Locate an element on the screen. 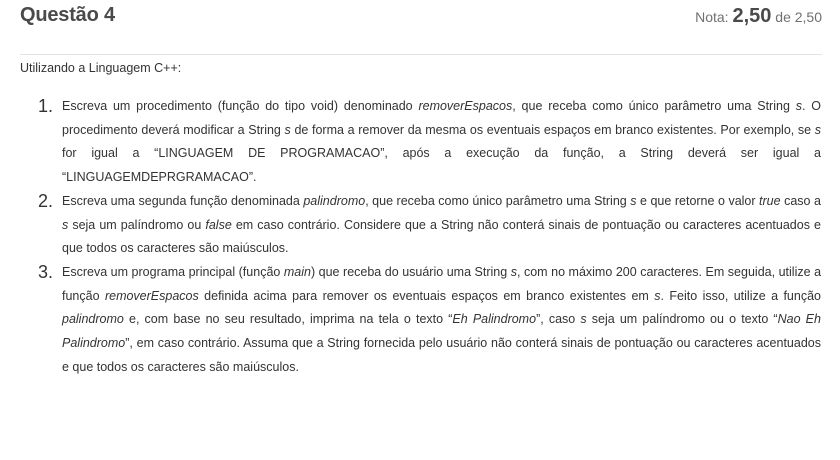 The width and height of the screenshot is (840, 460). item-text: ”, caso is located at coordinates (558, 319).